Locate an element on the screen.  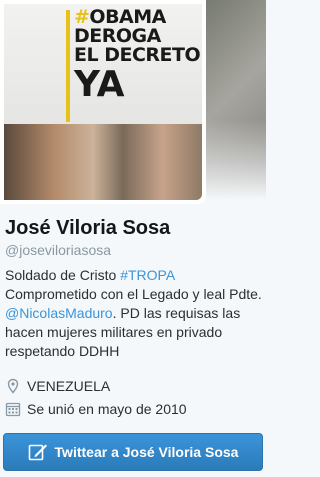
bio-text-2: Comprometido con el Legado y leal Pdte. is located at coordinates (133, 294).